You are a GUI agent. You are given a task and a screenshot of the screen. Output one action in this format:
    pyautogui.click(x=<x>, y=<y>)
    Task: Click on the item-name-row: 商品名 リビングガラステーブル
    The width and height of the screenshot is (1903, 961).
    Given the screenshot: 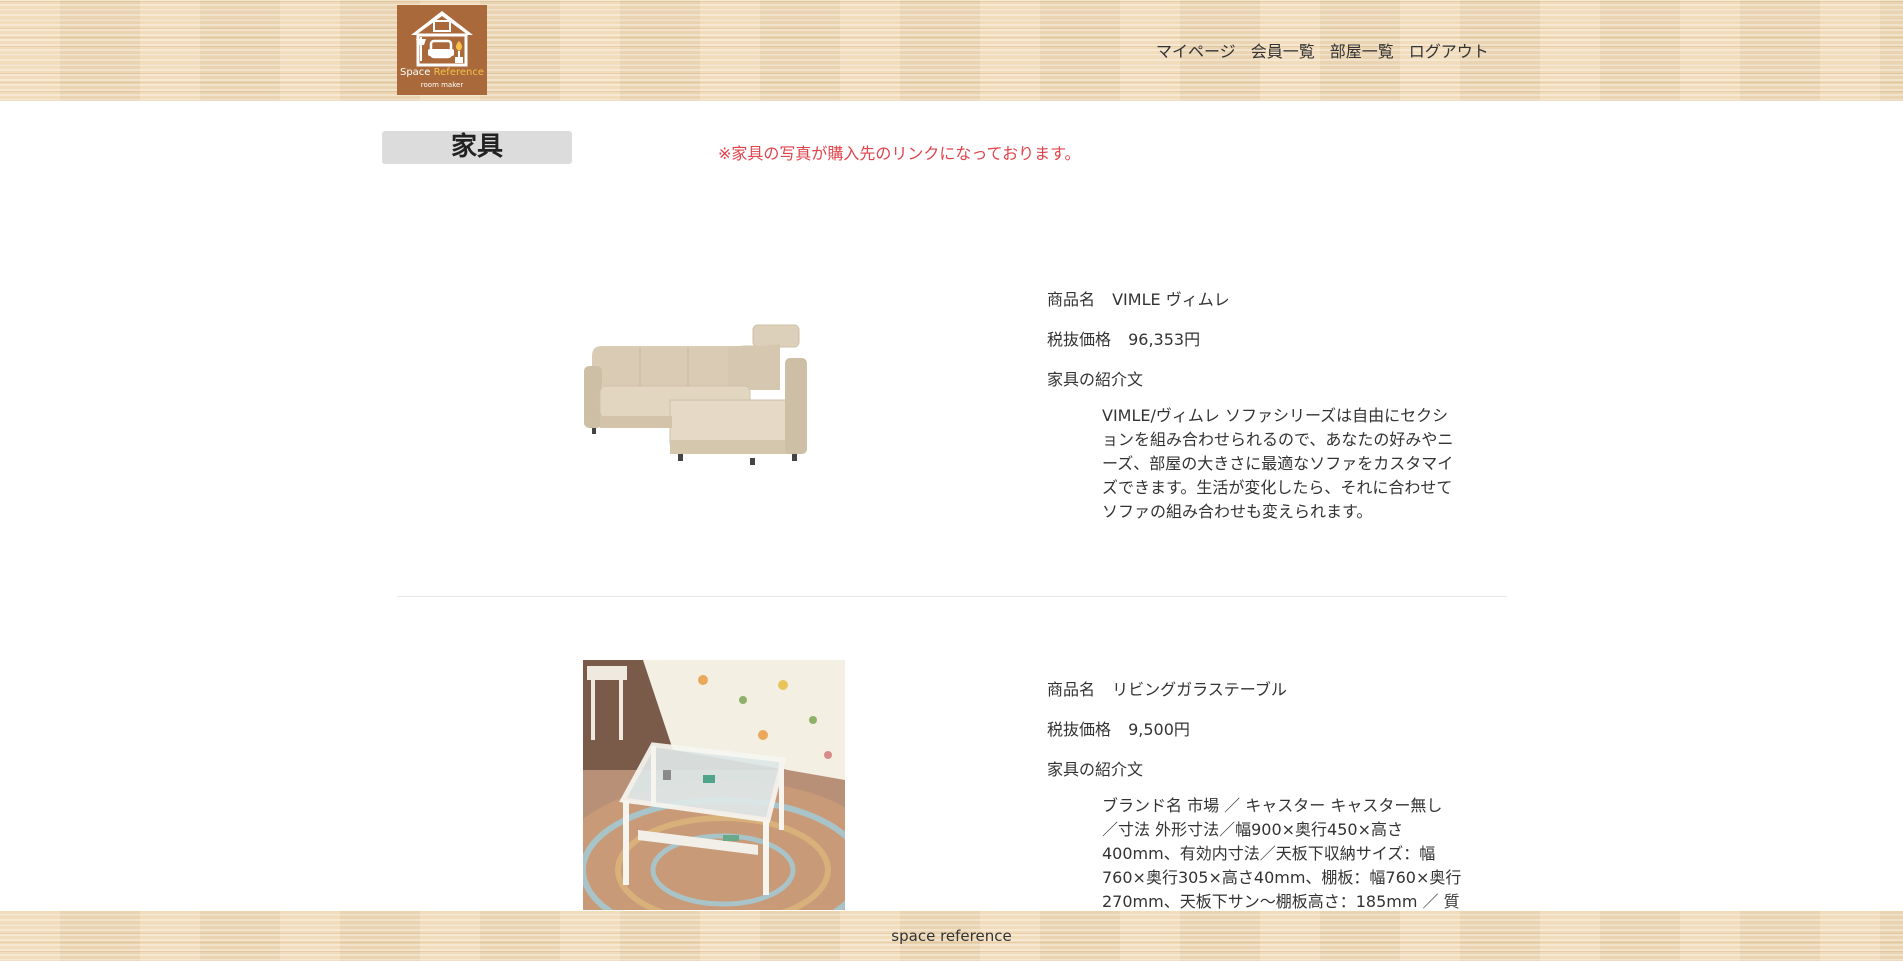 What is the action you would take?
    pyautogui.click(x=1167, y=688)
    